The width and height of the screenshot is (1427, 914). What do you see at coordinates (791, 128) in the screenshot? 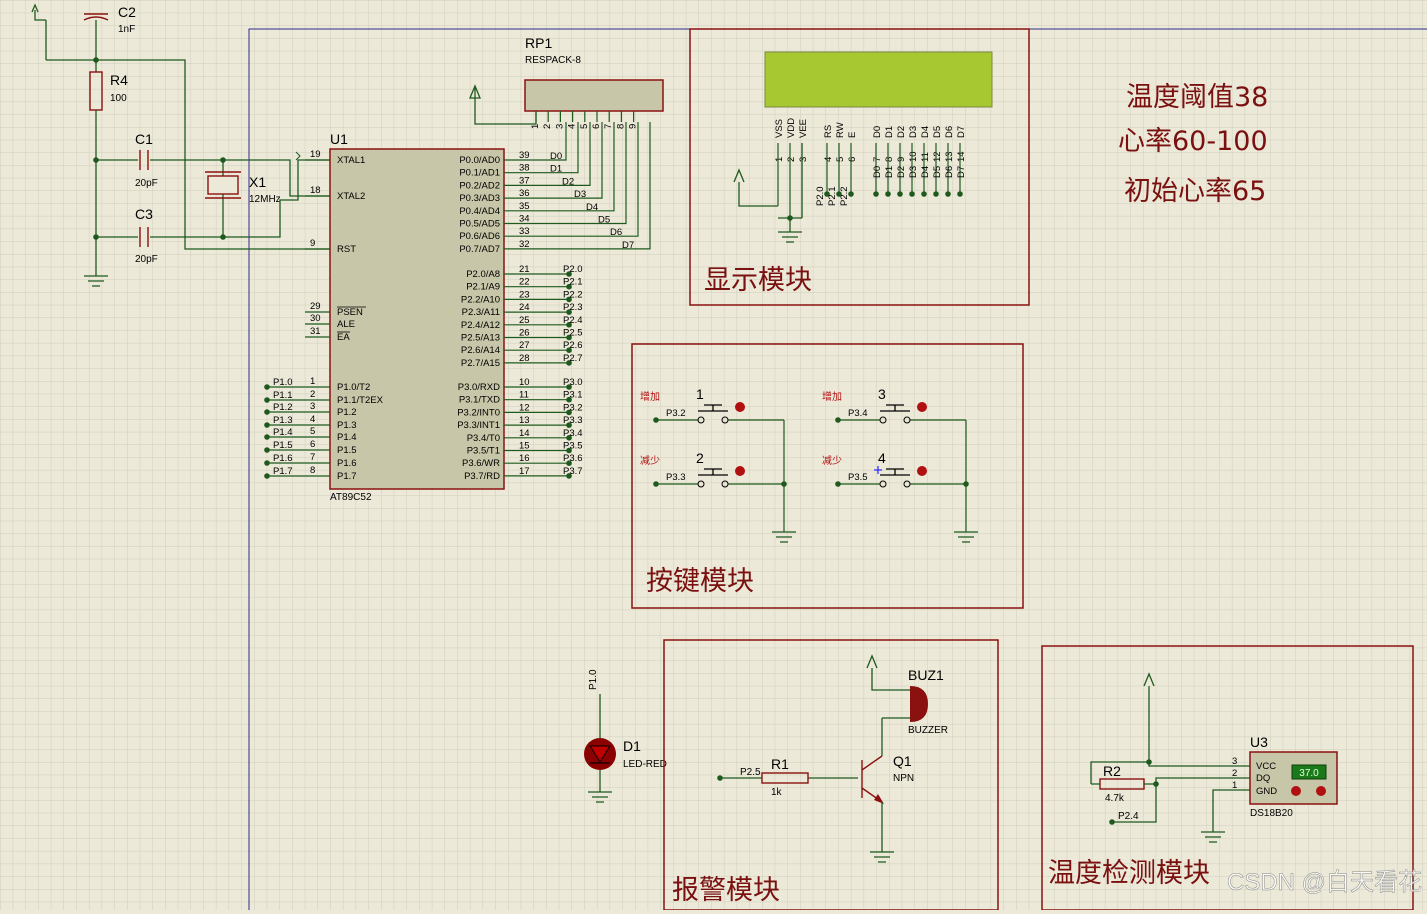
I see `lcd-pin-VDD: VDD` at bounding box center [791, 128].